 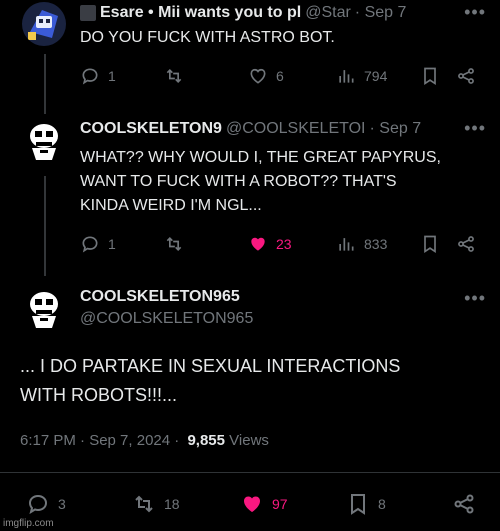 What do you see at coordinates (260, 157) in the screenshot?
I see `tweet-text-line: WHAT?? WHY WOULD I, THE GREAT PAPYRUS,` at bounding box center [260, 157].